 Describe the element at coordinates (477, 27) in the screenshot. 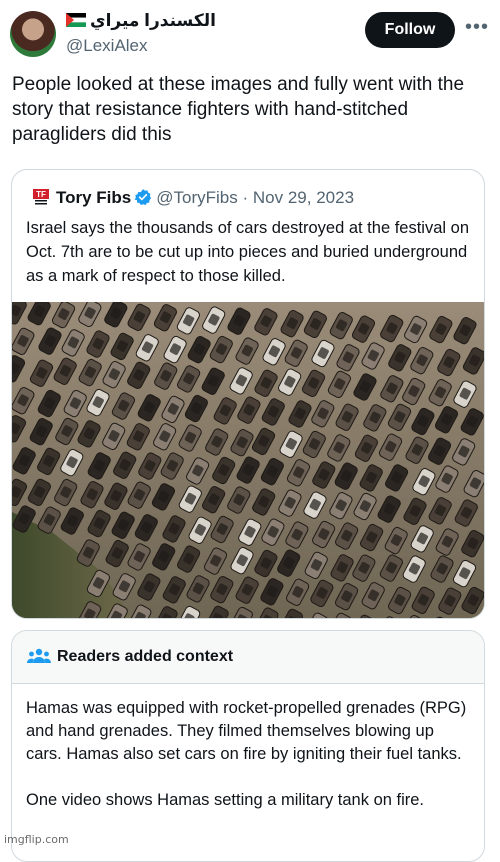

I see `more-horizontal-icon: •••` at that location.